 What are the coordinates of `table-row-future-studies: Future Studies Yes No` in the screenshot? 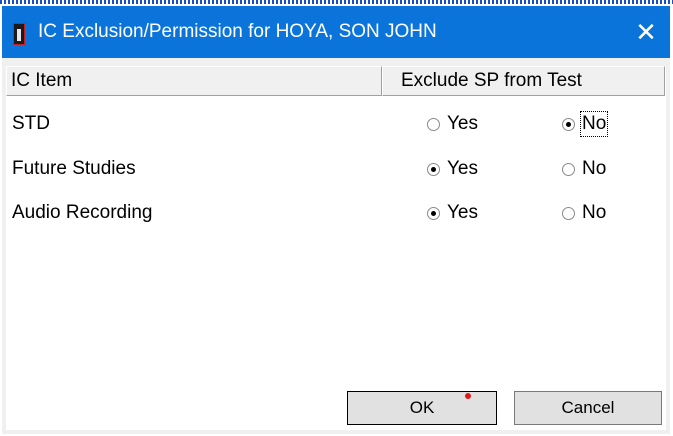 It's located at (336, 171).